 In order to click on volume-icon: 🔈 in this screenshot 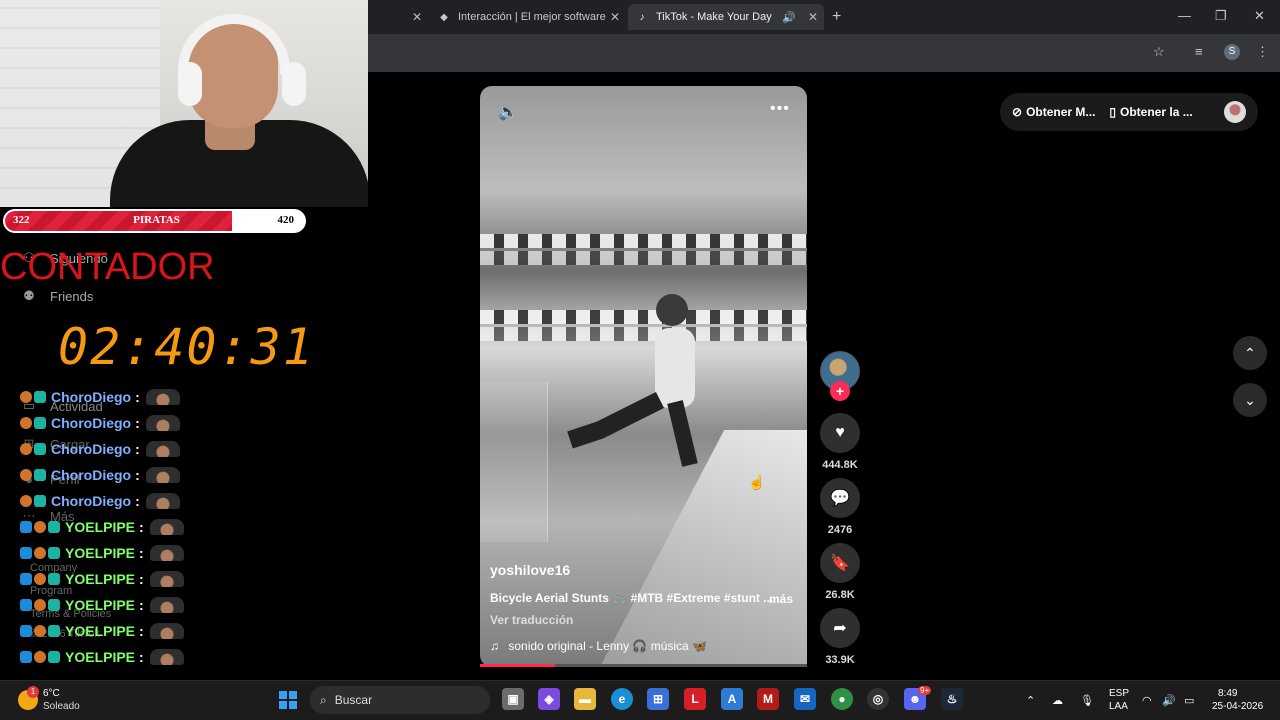, I will do `click(508, 112)`.